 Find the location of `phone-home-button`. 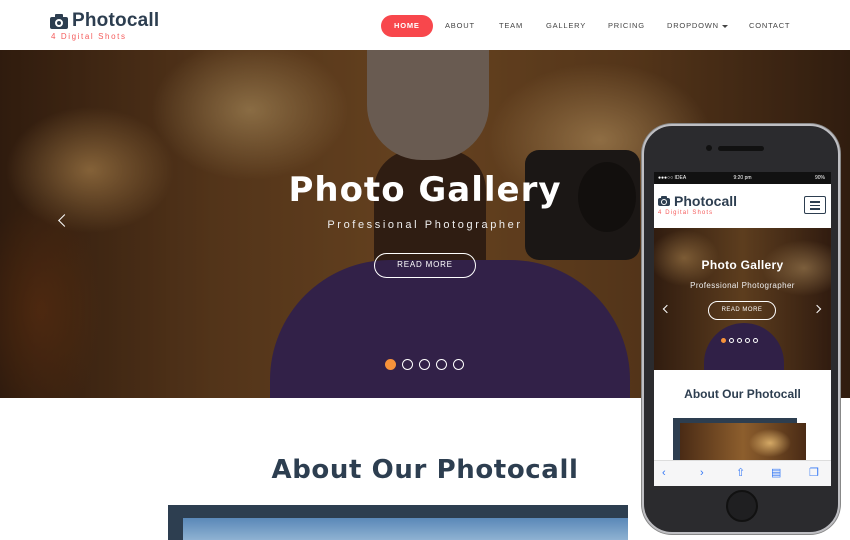

phone-home-button is located at coordinates (742, 506).